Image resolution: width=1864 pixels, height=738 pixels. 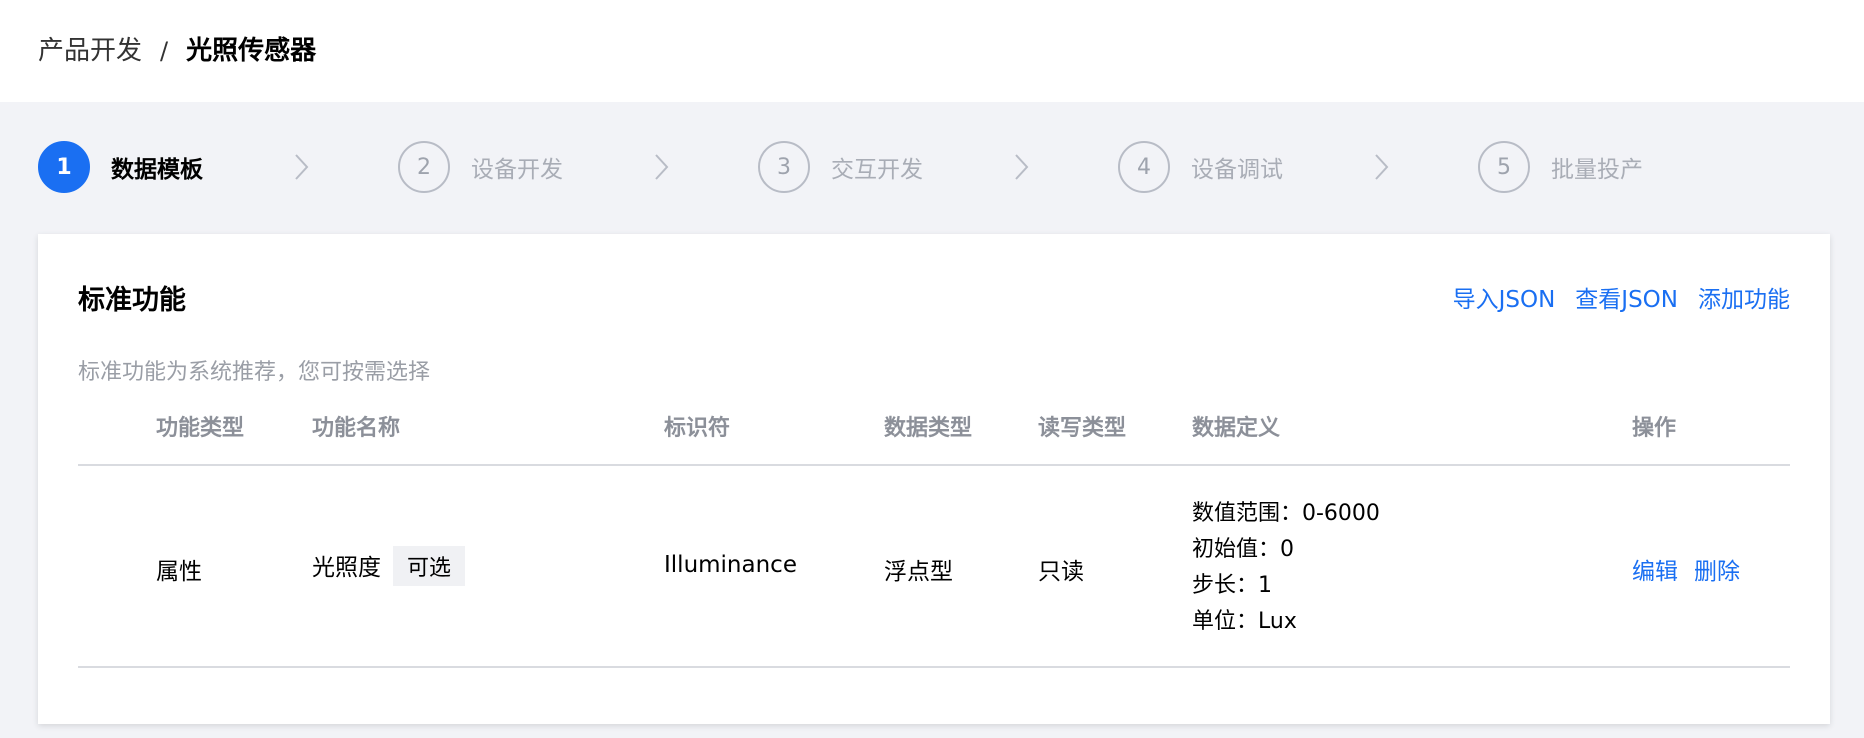 What do you see at coordinates (938, 167) in the screenshot?
I see `steps-bar: 1 数据模板 2 设备开发 3 交互开发 4 设备调试 5 批量投产` at bounding box center [938, 167].